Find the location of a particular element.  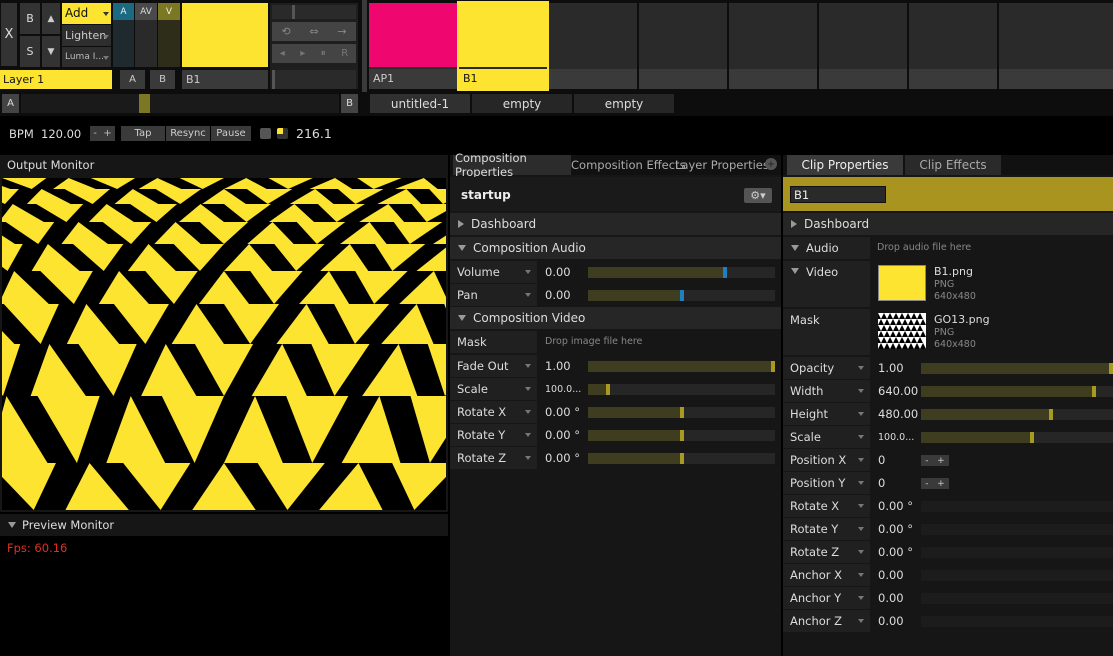

pause-icon: ⏸ is located at coordinates (323, 53).